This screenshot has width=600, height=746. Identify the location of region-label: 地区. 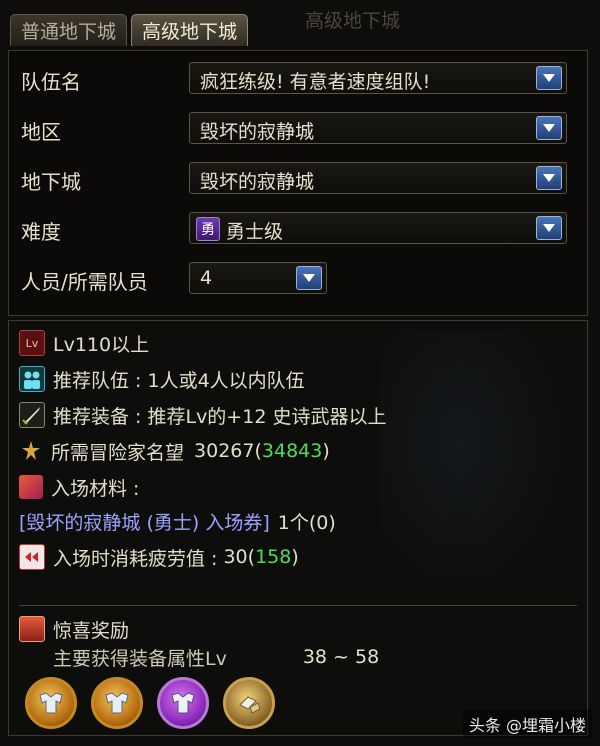
(41, 132).